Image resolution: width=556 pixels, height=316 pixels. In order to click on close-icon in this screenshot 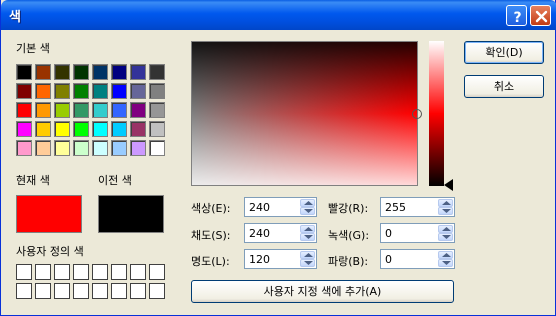, I will do `click(541, 16)`.